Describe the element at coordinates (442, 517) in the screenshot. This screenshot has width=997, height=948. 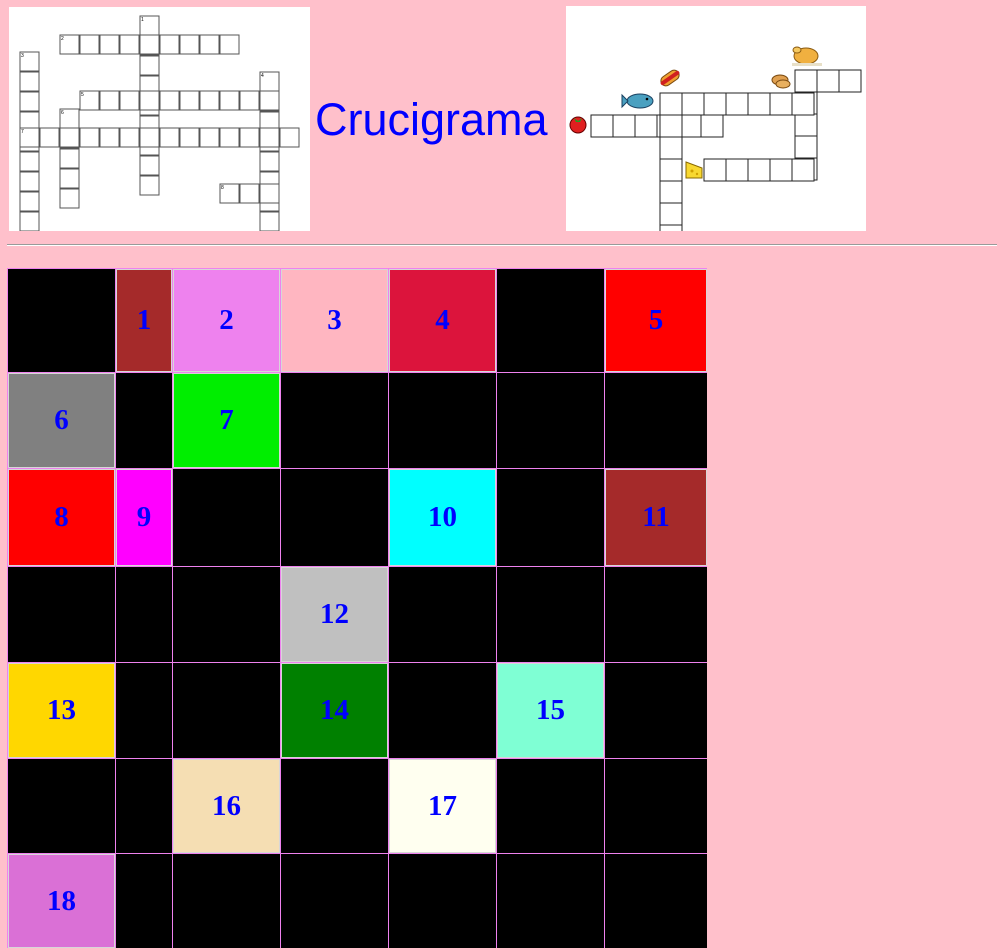
I see `grid-cell-10: 10` at that location.